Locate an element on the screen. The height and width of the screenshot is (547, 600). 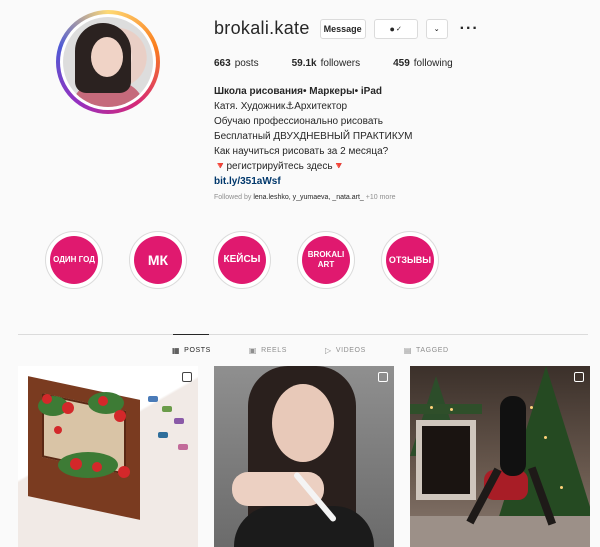
bio-line: Как научиться рисовать за 2 месяца? is located at coordinates (301, 151).